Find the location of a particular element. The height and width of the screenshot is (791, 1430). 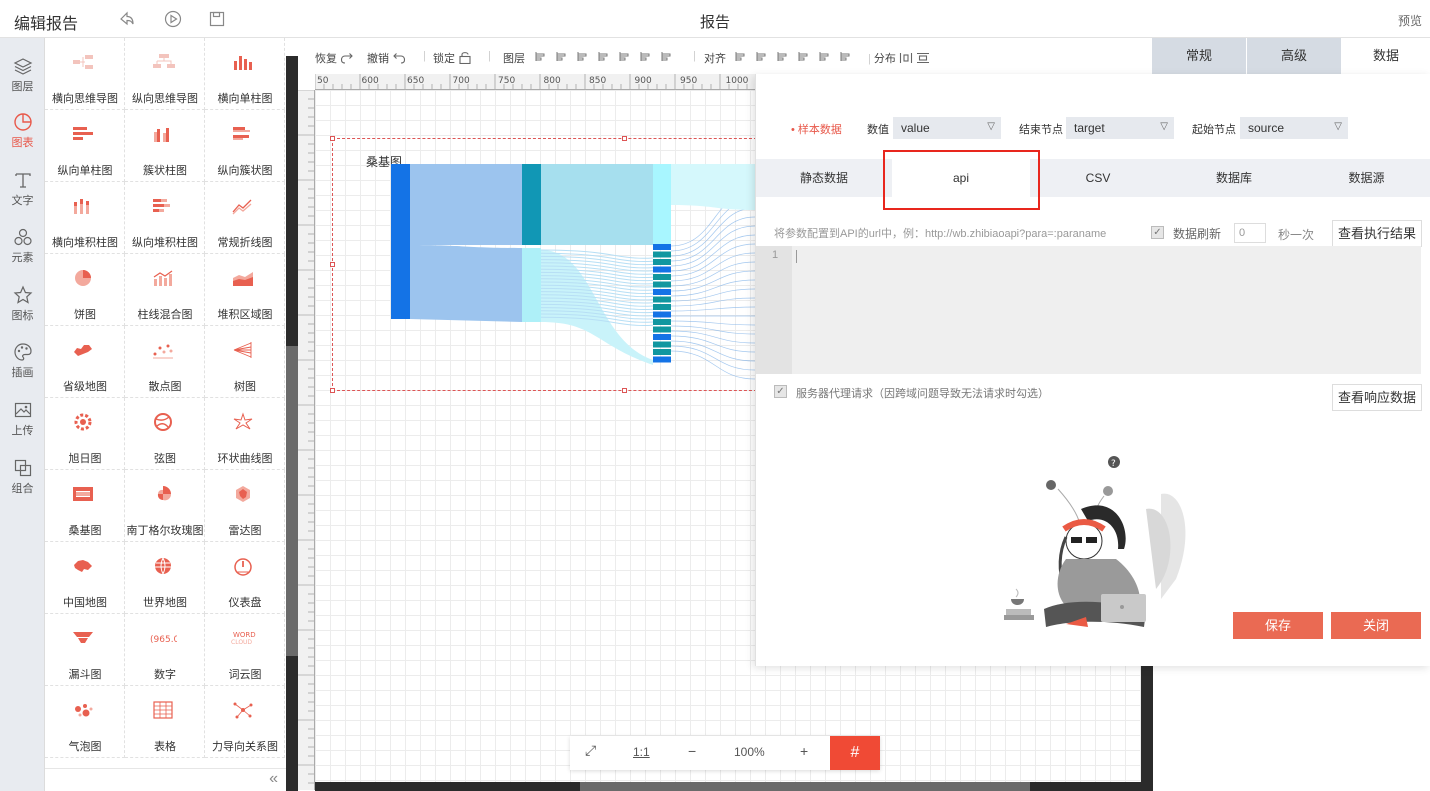

refresh-interval-input: 0 is located at coordinates (1250, 233).